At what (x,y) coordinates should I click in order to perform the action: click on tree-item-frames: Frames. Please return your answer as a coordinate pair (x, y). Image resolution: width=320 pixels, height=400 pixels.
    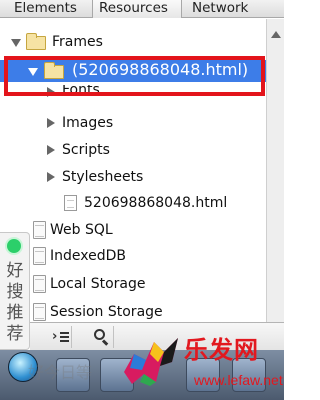
    Looking at the image, I should click on (133, 42).